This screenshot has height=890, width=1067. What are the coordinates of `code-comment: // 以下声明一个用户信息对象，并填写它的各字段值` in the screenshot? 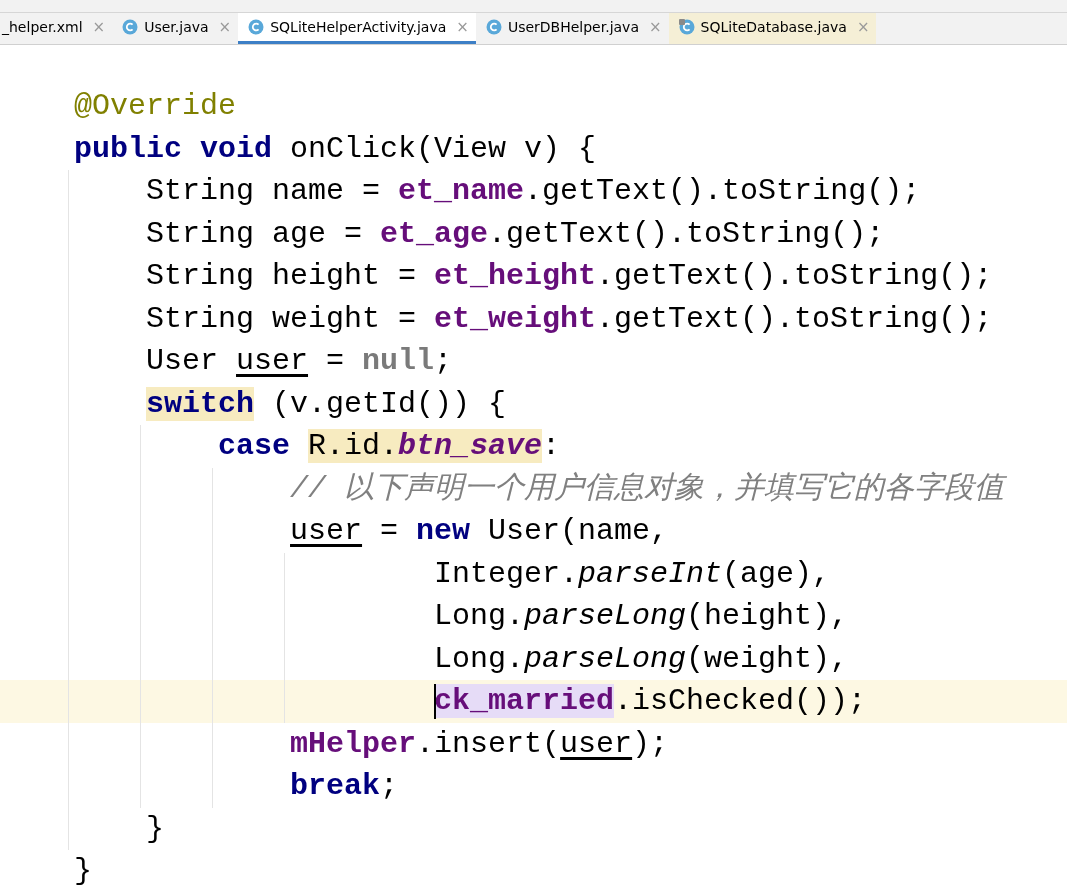 It's located at (647, 488).